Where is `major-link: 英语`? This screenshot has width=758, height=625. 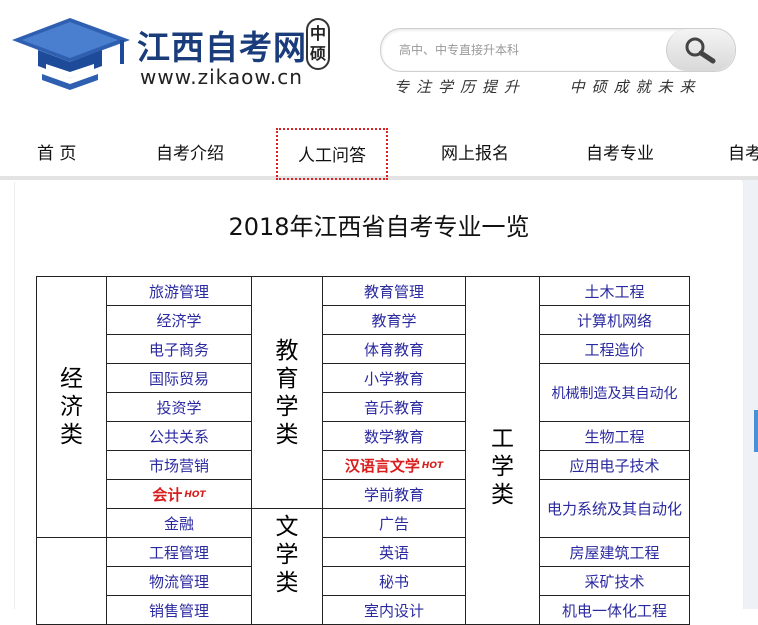
major-link: 英语 is located at coordinates (394, 552).